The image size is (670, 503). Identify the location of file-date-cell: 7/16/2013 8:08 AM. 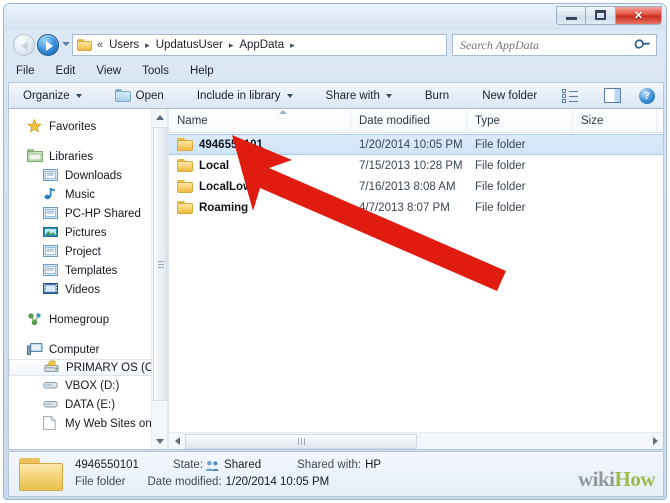
(407, 186).